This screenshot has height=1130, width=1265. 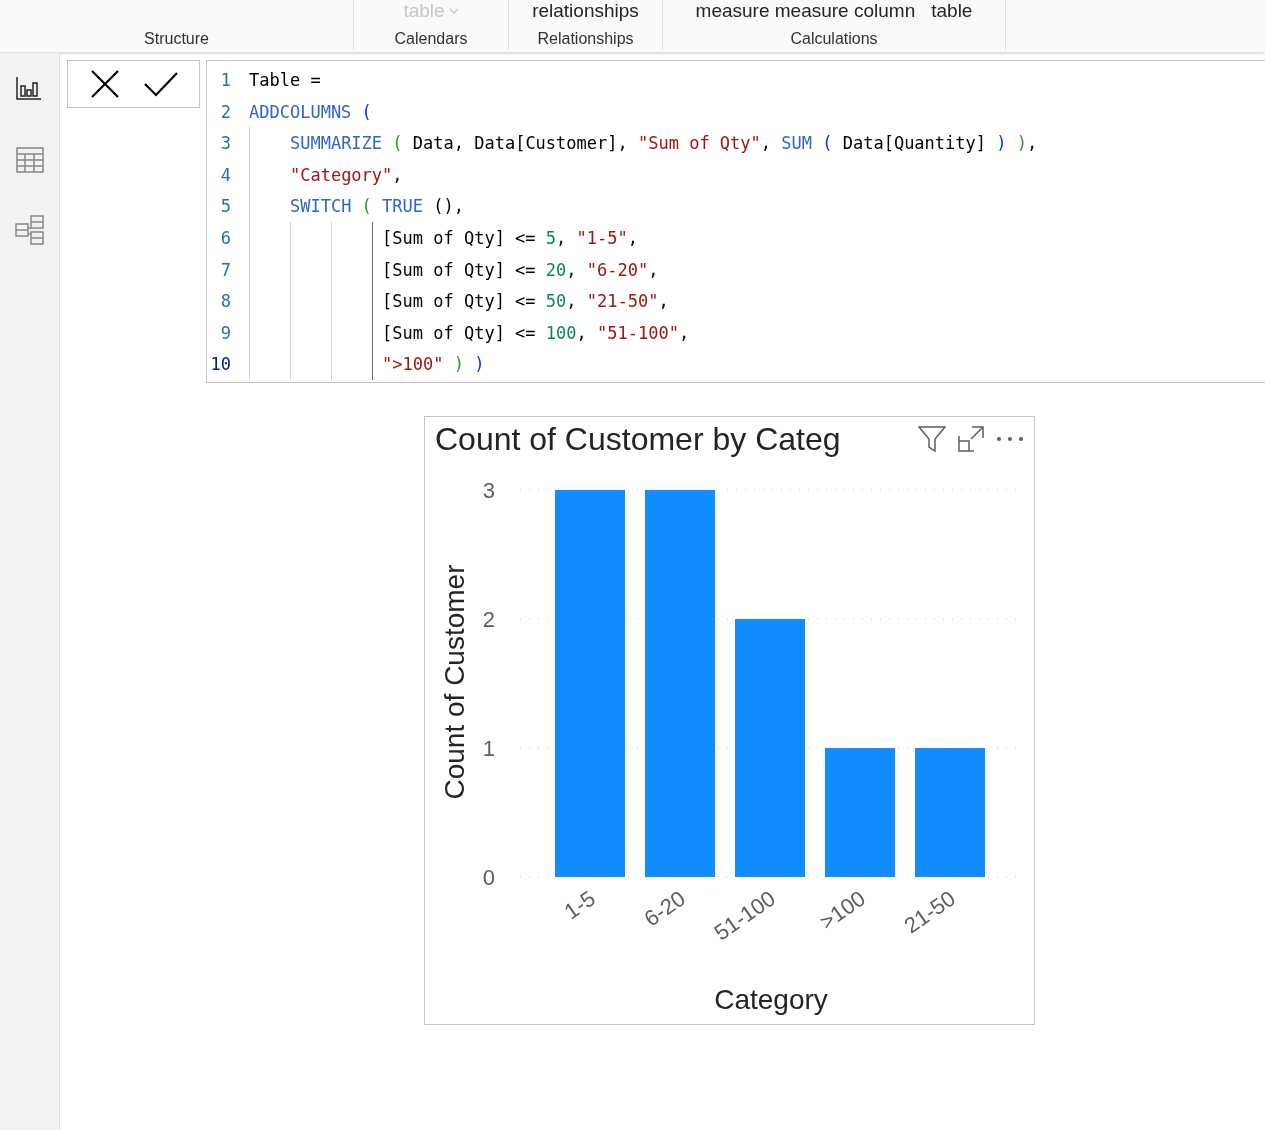 What do you see at coordinates (663, 144) in the screenshot?
I see `code-line: SUMMARIZE ( Data, Data[Customer], "Sum of Qty", SUM ( Data[Quantity] ) ),` at bounding box center [663, 144].